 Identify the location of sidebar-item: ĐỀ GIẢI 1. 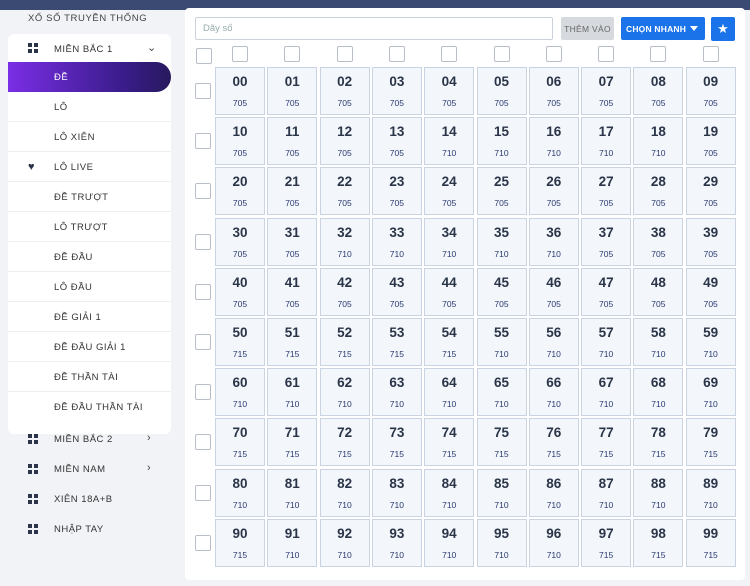
(89, 317).